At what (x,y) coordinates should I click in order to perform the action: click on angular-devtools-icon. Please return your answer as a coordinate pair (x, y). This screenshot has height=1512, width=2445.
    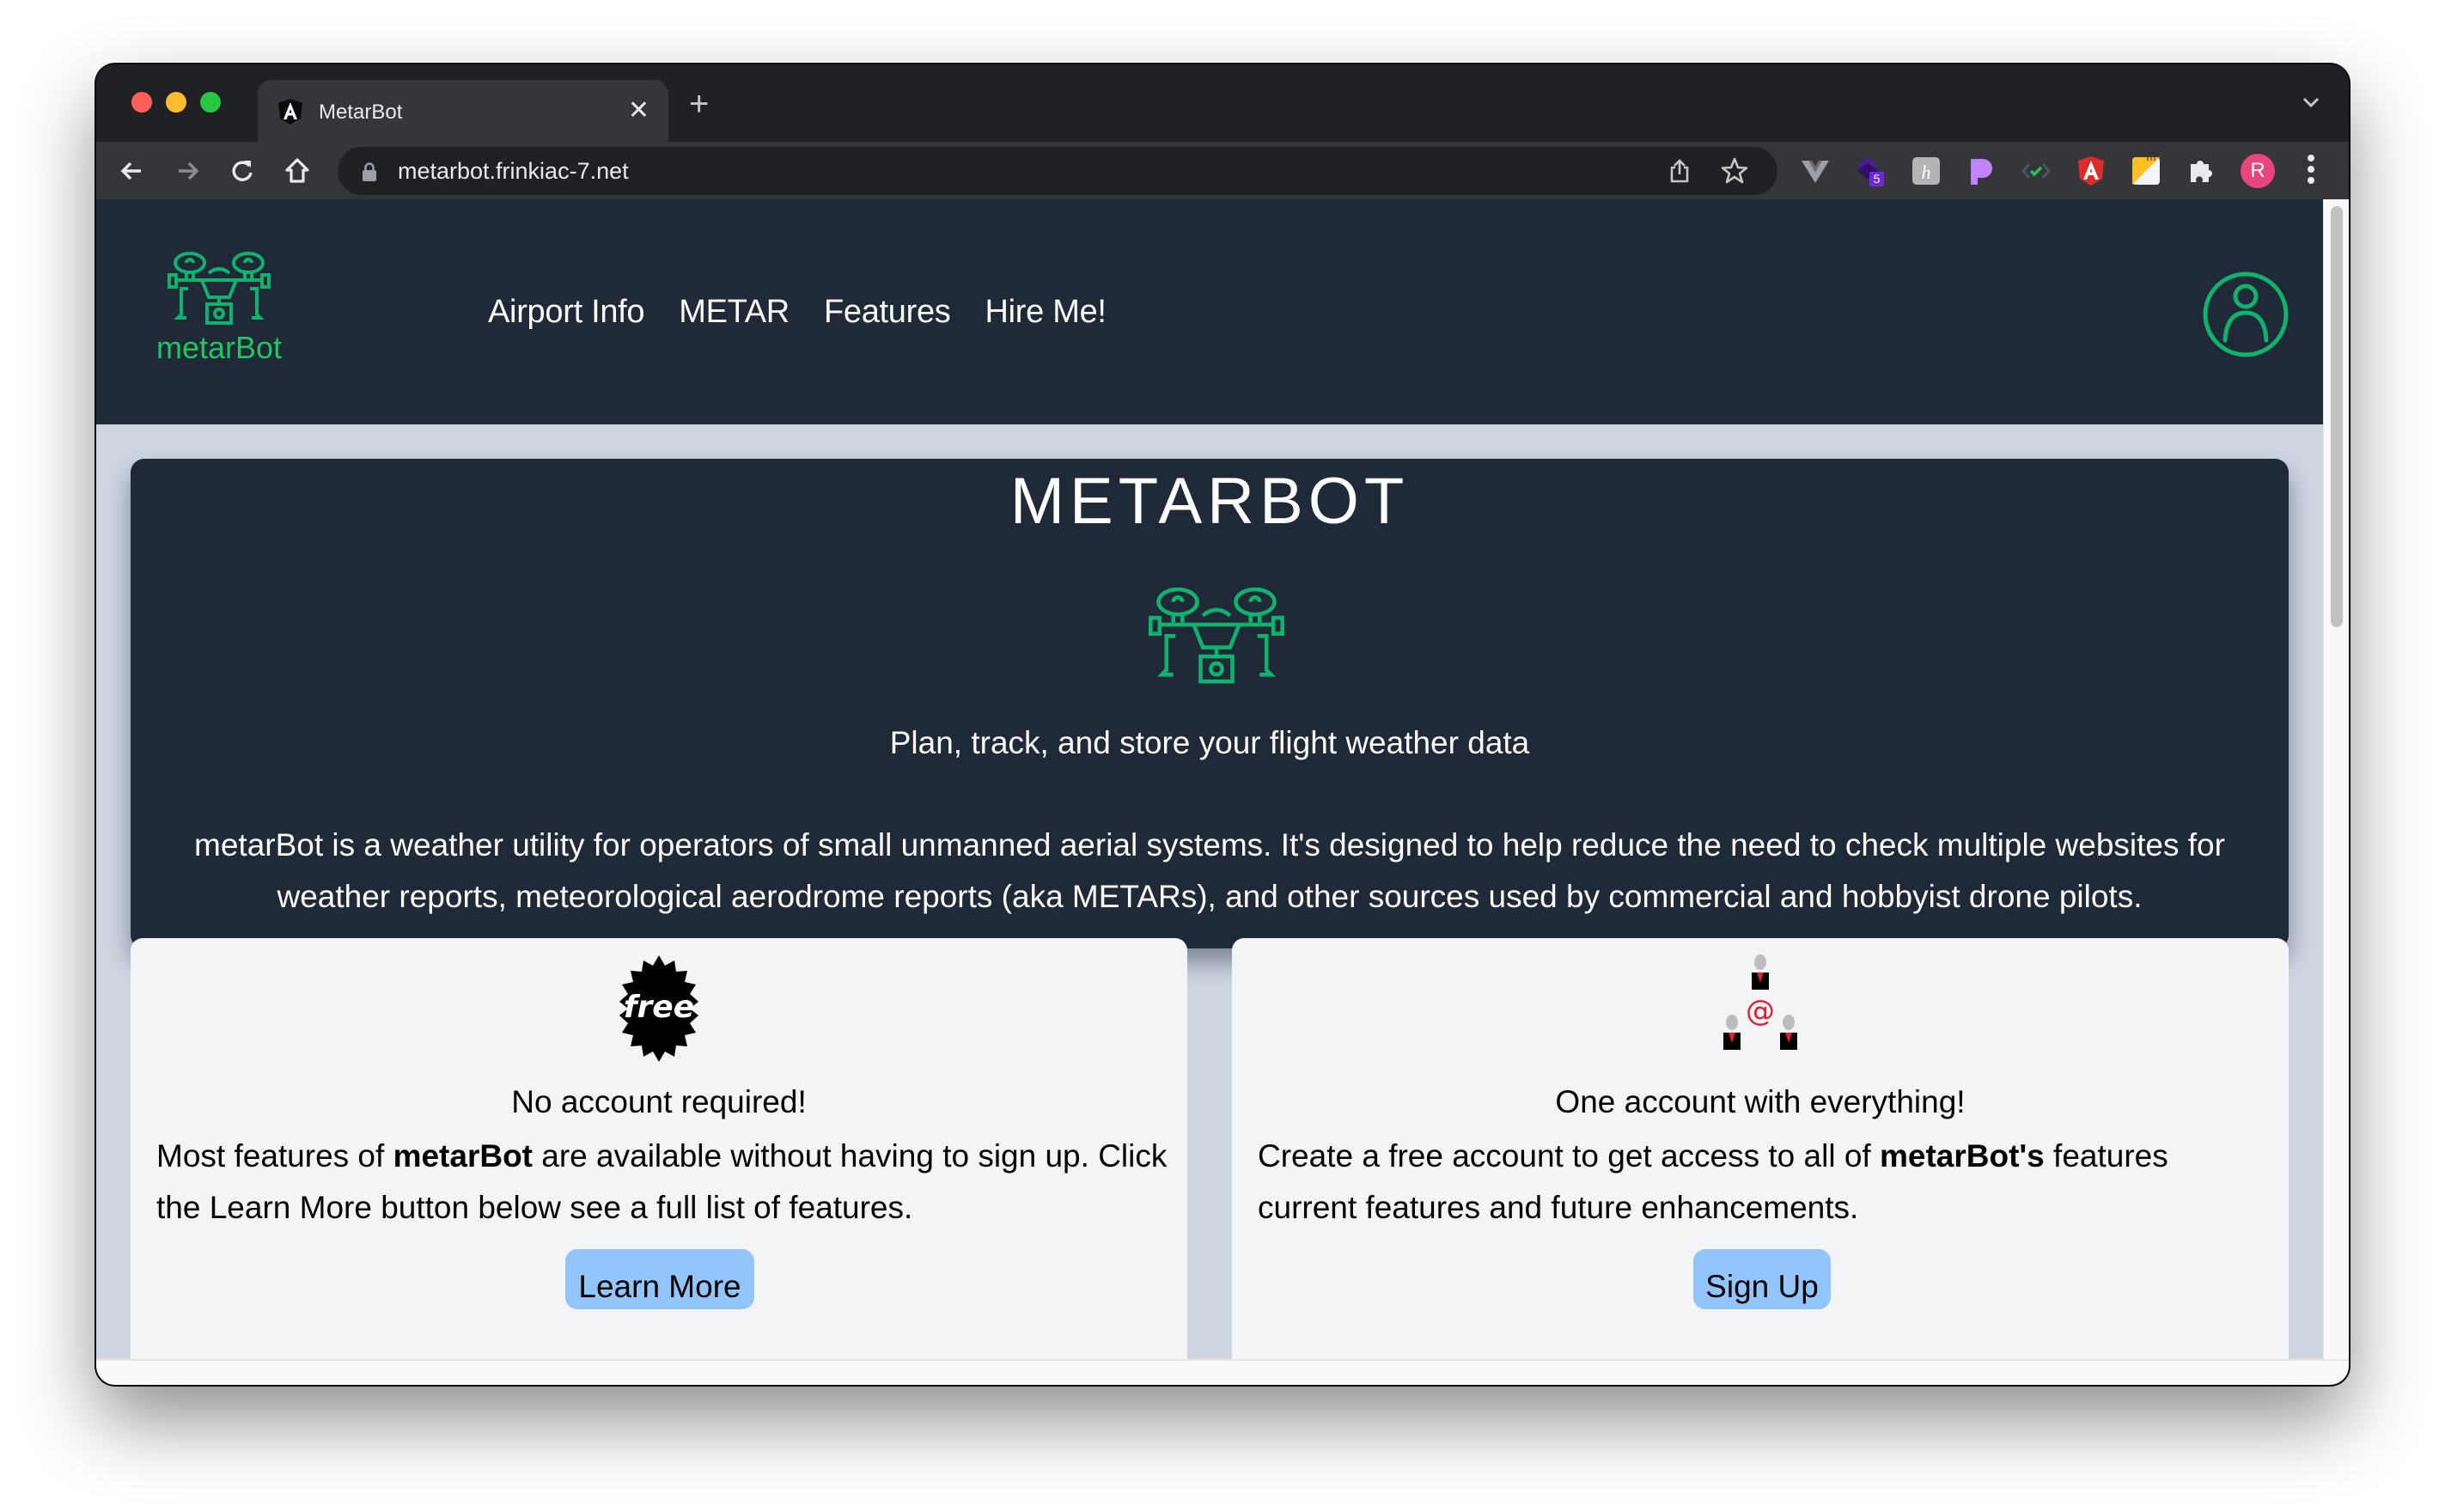
    Looking at the image, I should click on (2091, 170).